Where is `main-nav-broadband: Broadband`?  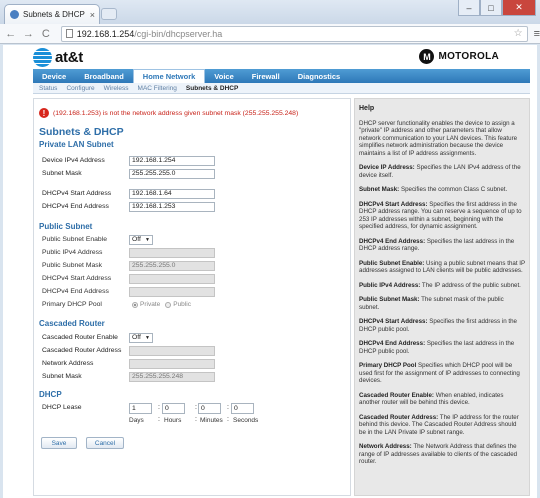
main-nav-broadband: Broadband is located at coordinates (104, 76).